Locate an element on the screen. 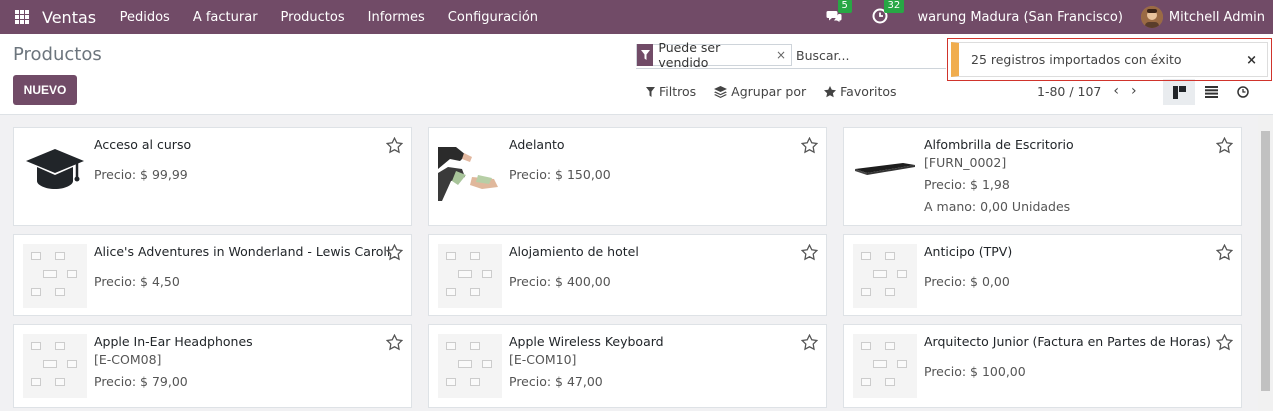 The image size is (1273, 411). product-reference: [FURN_0002] is located at coordinates (965, 162).